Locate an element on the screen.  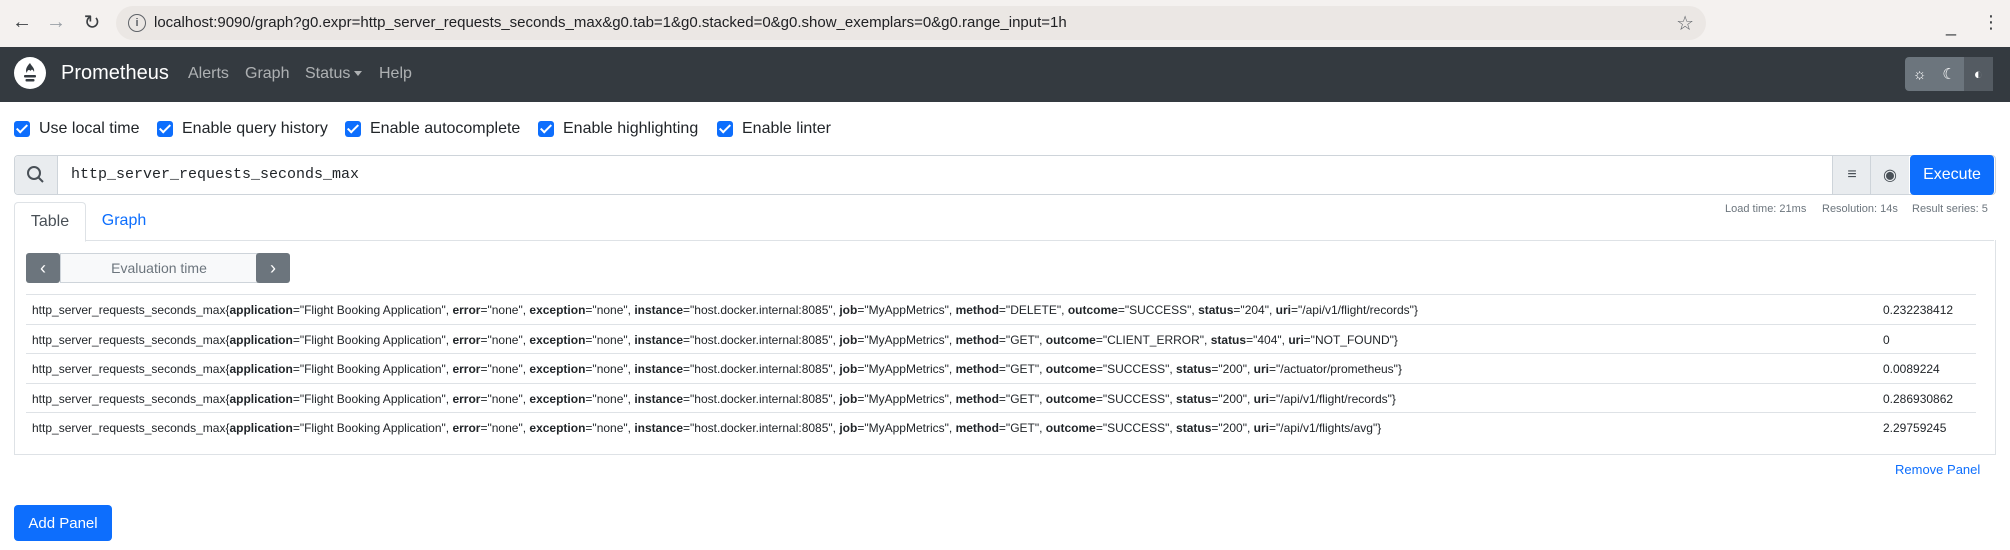
expression-input: http_server_requests_seconds_max is located at coordinates (215, 174).